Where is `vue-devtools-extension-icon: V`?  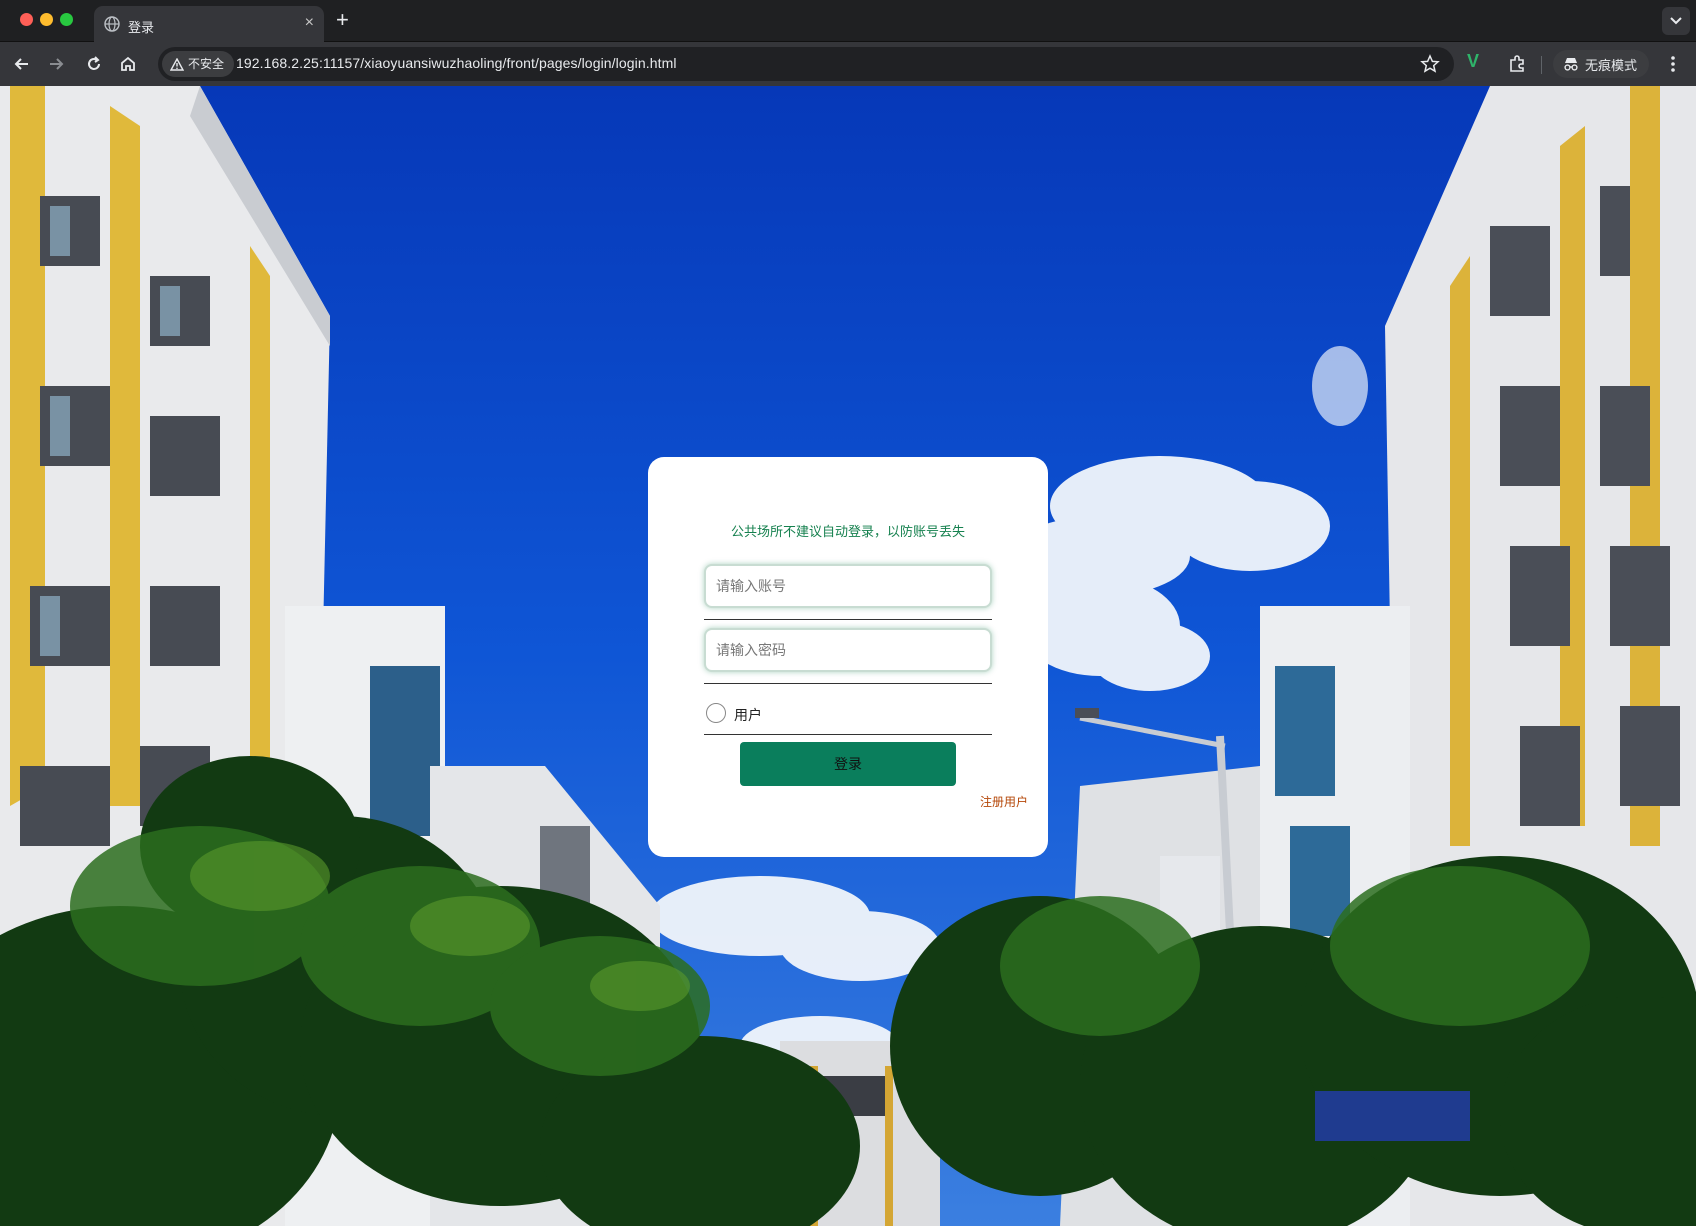
vue-devtools-extension-icon: V is located at coordinates (1473, 61).